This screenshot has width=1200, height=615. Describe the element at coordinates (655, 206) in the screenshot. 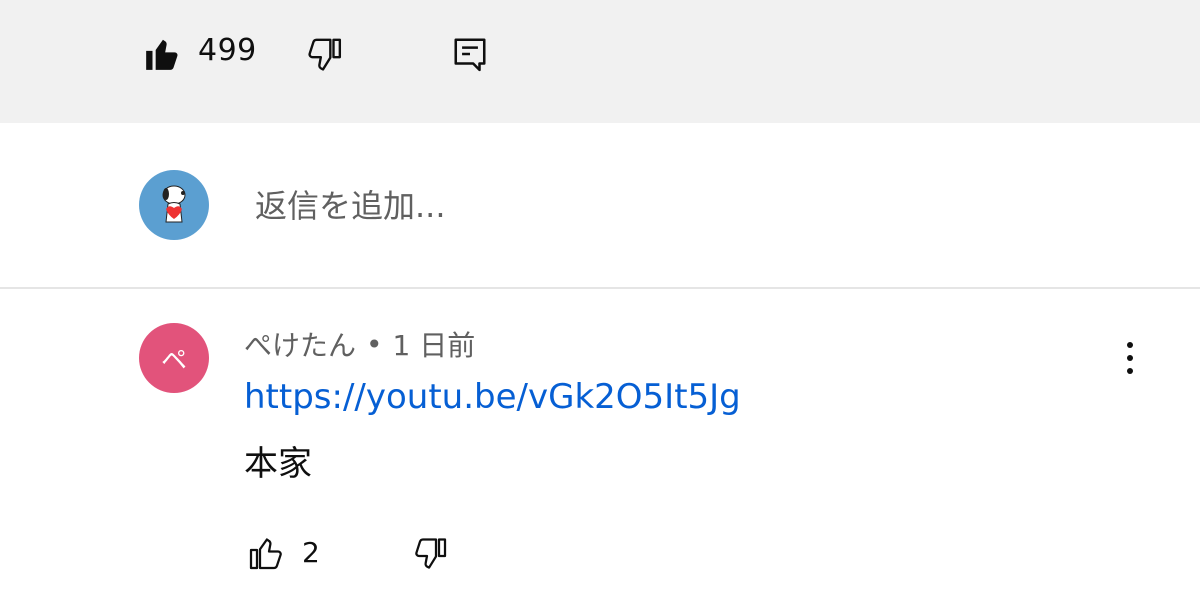

I see `reply-input` at that location.